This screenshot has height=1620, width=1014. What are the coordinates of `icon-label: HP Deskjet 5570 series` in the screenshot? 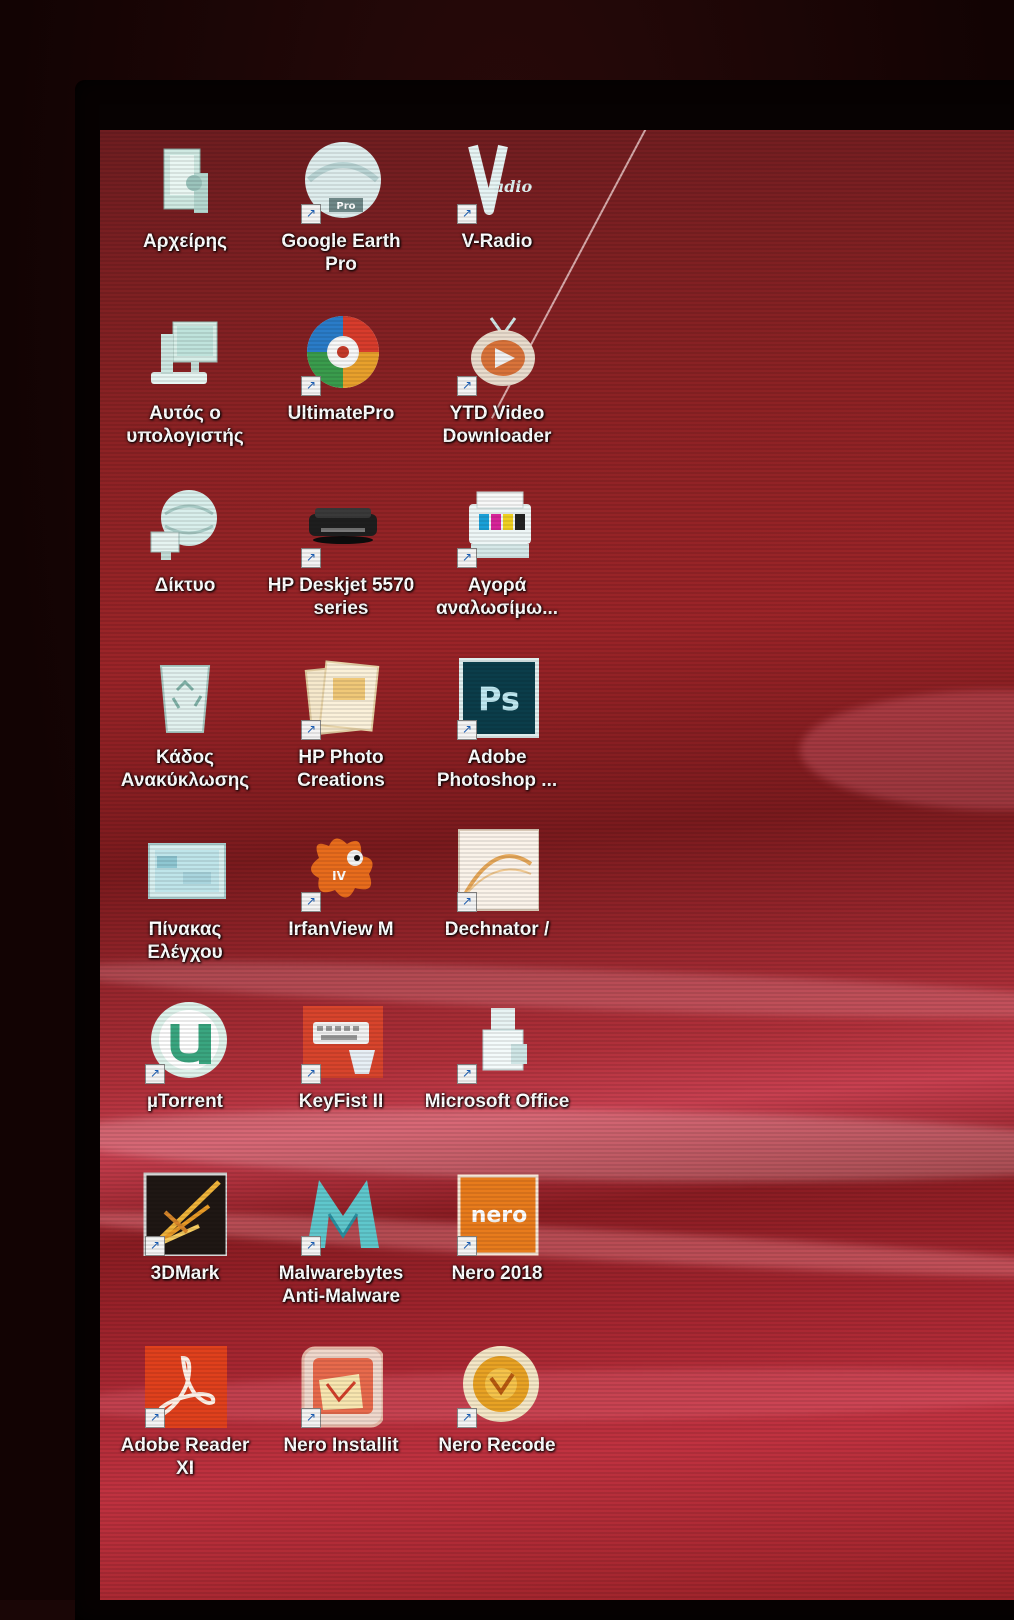 It's located at (341, 597).